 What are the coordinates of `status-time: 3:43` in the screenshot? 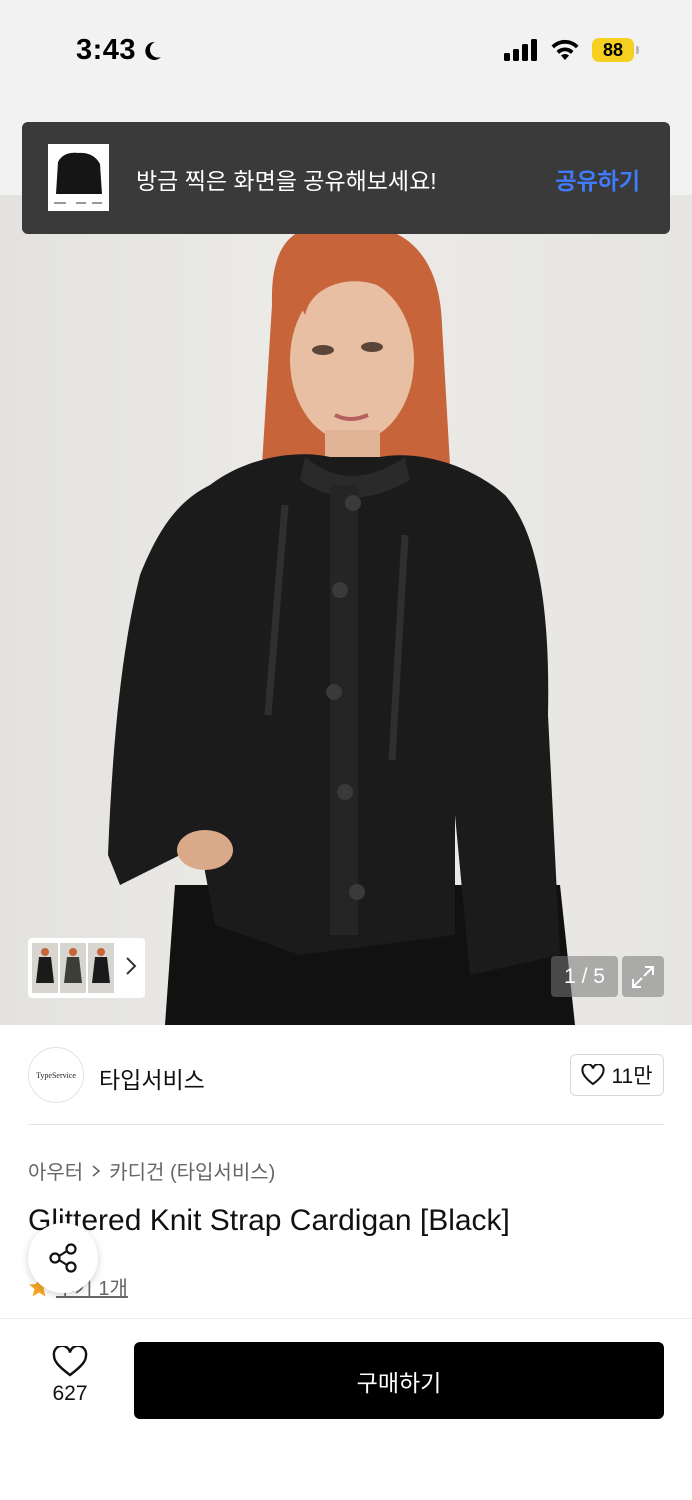 It's located at (120, 50).